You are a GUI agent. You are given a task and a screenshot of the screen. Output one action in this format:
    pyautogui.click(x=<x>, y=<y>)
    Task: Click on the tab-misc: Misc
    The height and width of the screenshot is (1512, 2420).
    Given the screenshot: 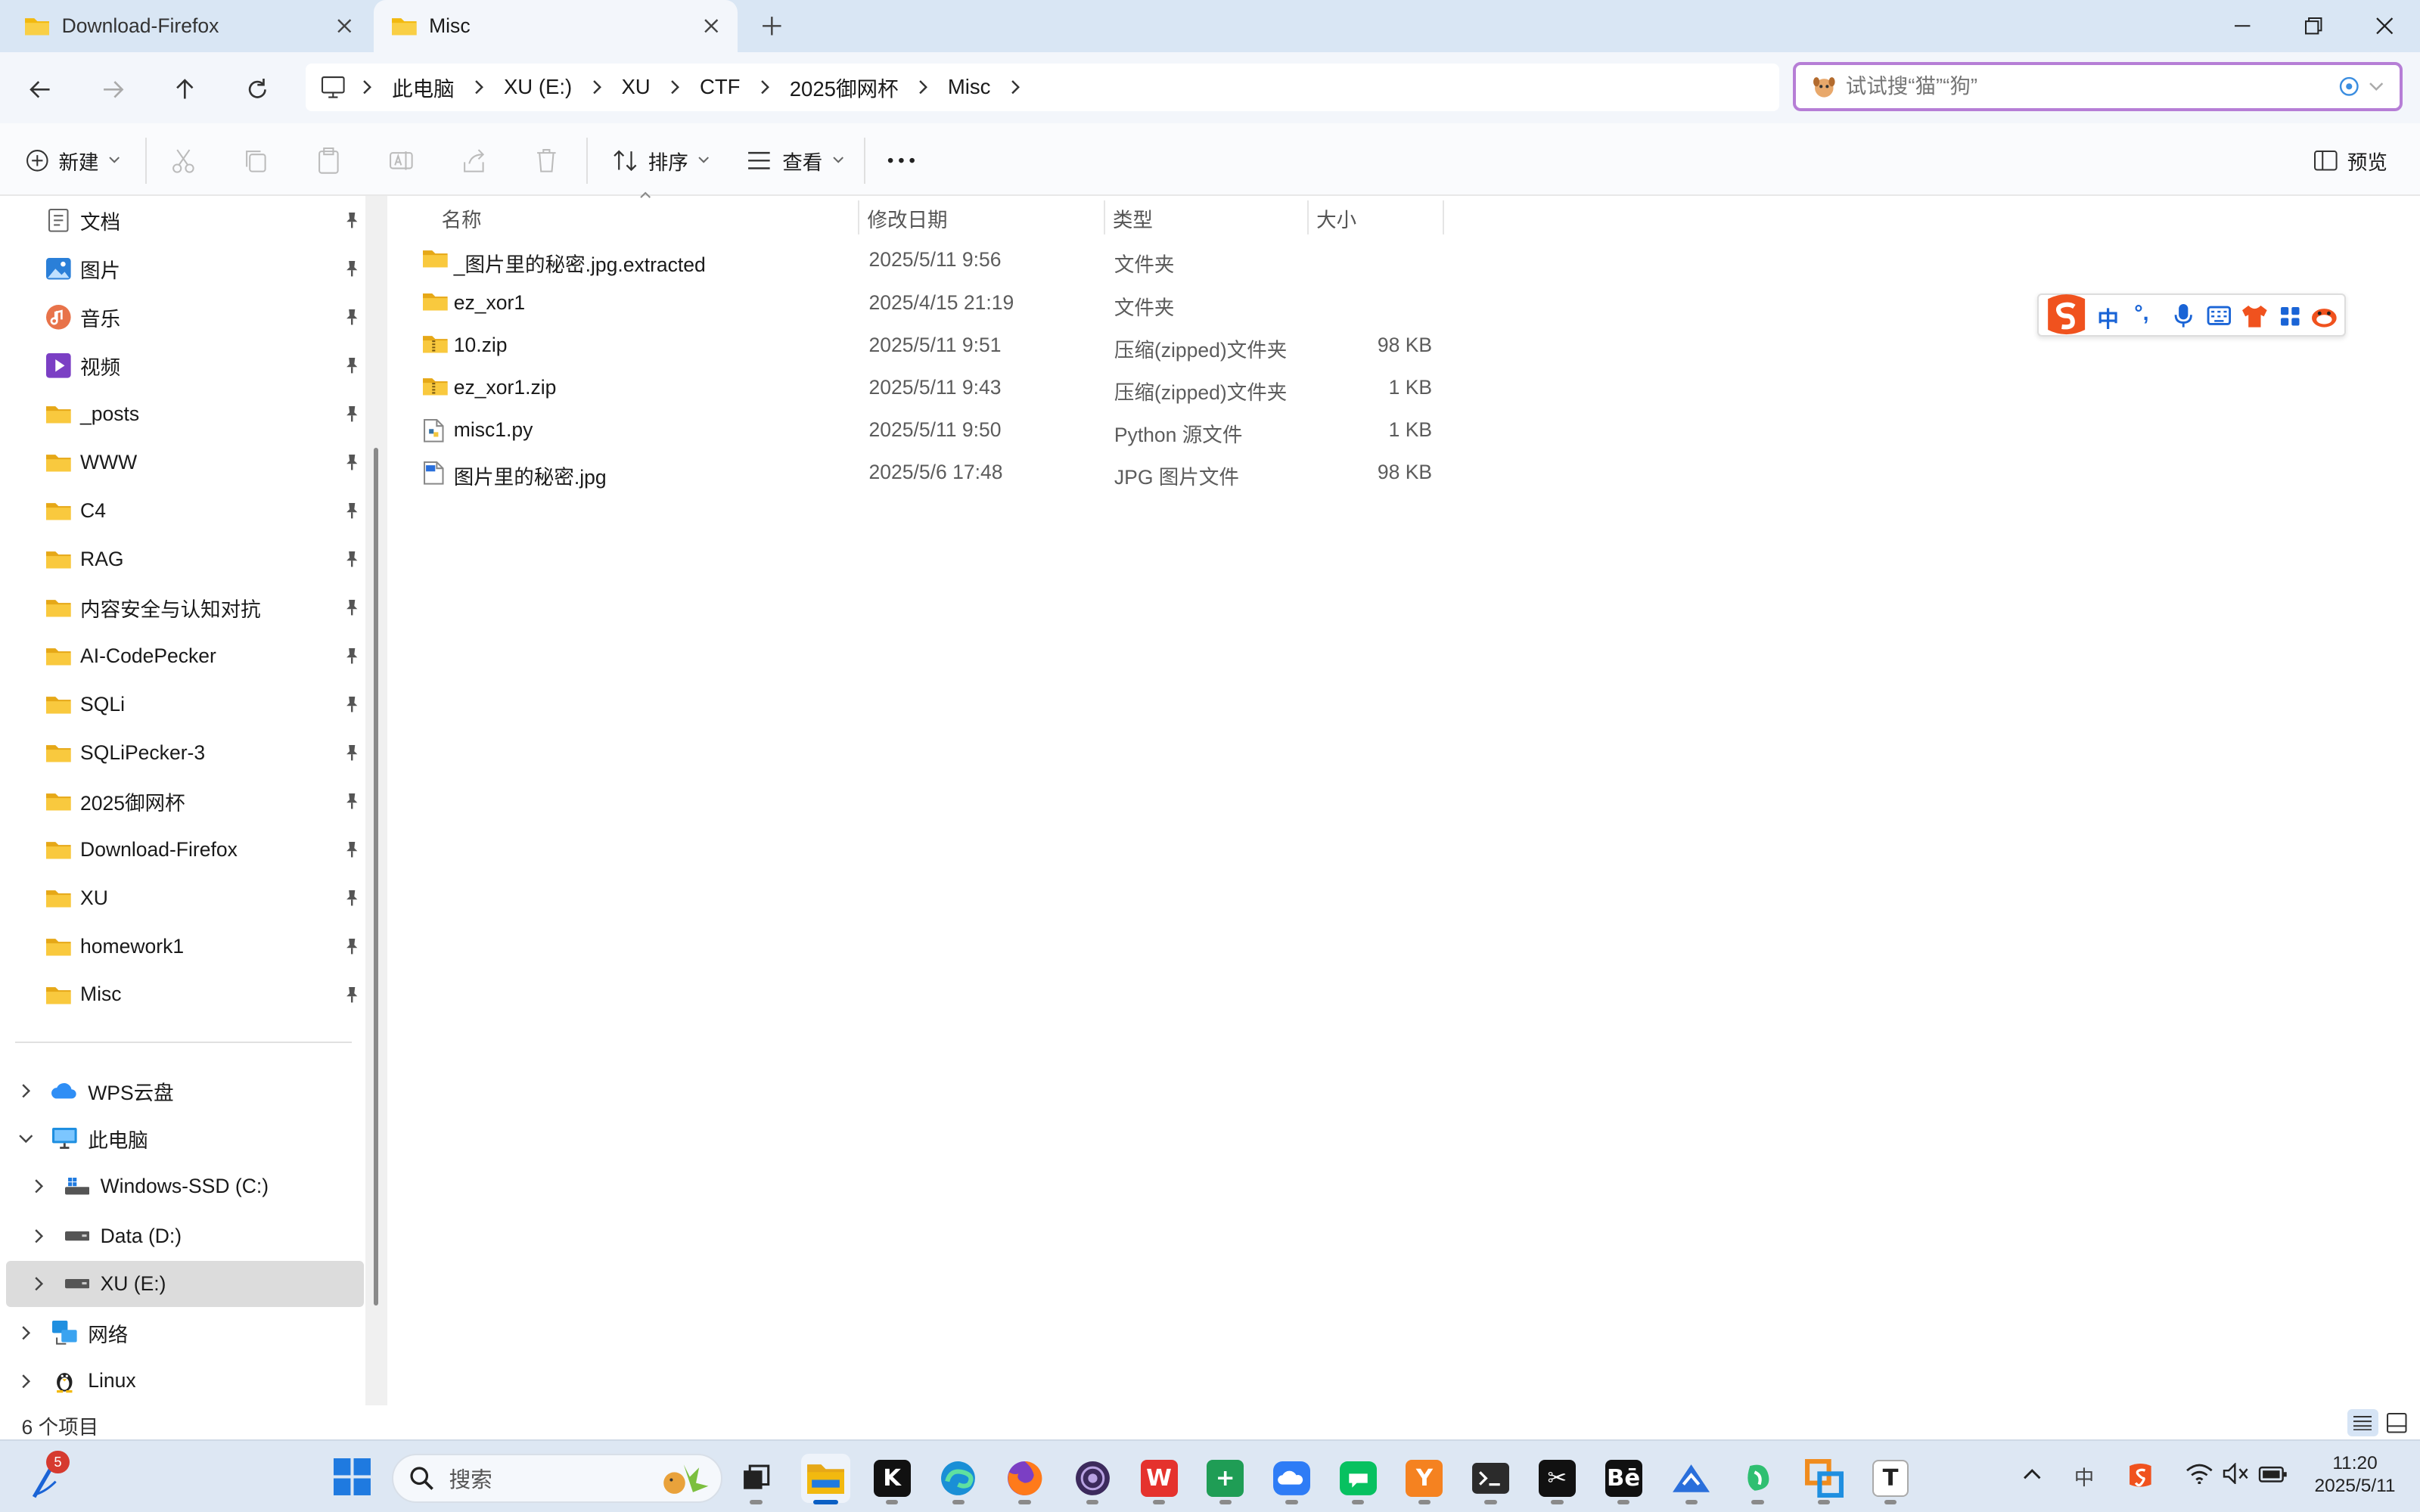 What is the action you would take?
    pyautogui.click(x=556, y=26)
    